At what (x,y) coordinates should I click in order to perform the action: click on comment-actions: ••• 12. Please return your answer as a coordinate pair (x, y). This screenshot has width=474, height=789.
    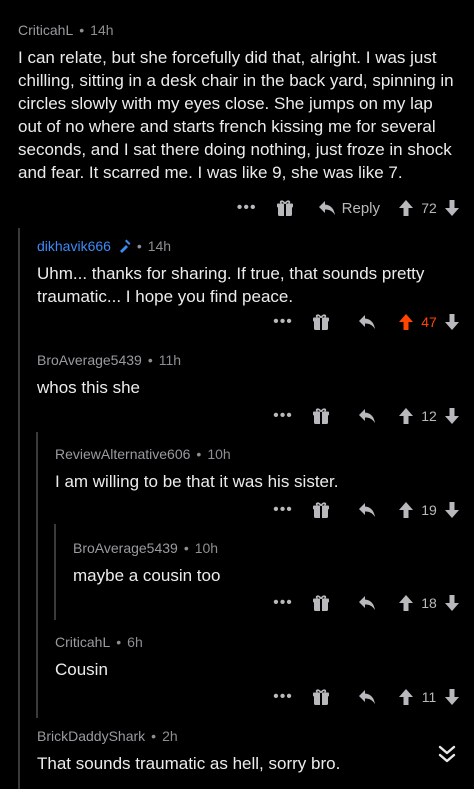
    Looking at the image, I should click on (364, 416).